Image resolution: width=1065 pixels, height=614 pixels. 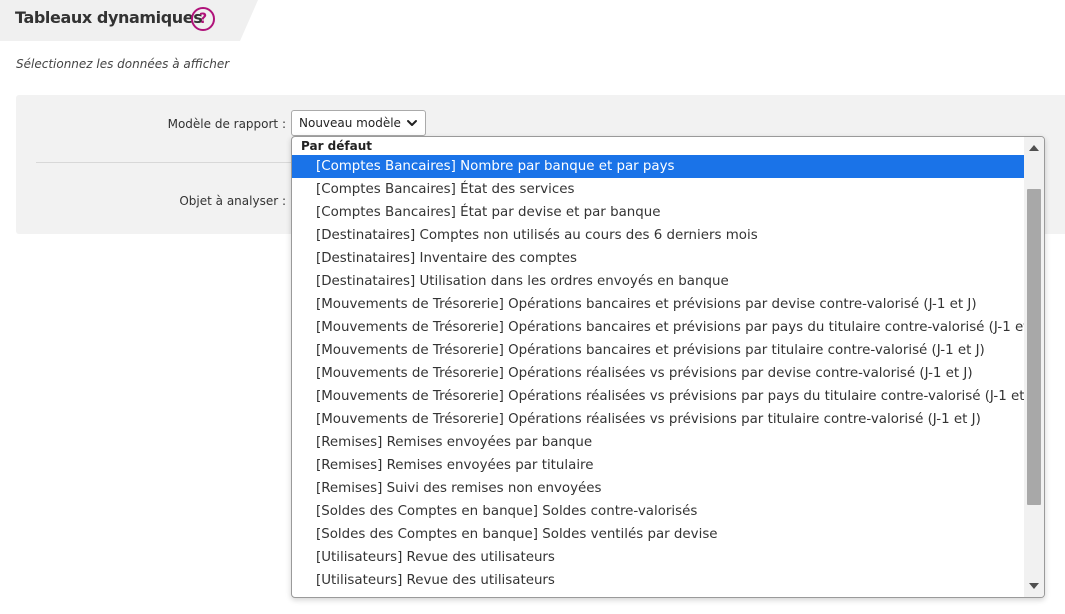 What do you see at coordinates (658, 488) in the screenshot?
I see `dropdown-option: [Remises] Suivi des remises non envoyées` at bounding box center [658, 488].